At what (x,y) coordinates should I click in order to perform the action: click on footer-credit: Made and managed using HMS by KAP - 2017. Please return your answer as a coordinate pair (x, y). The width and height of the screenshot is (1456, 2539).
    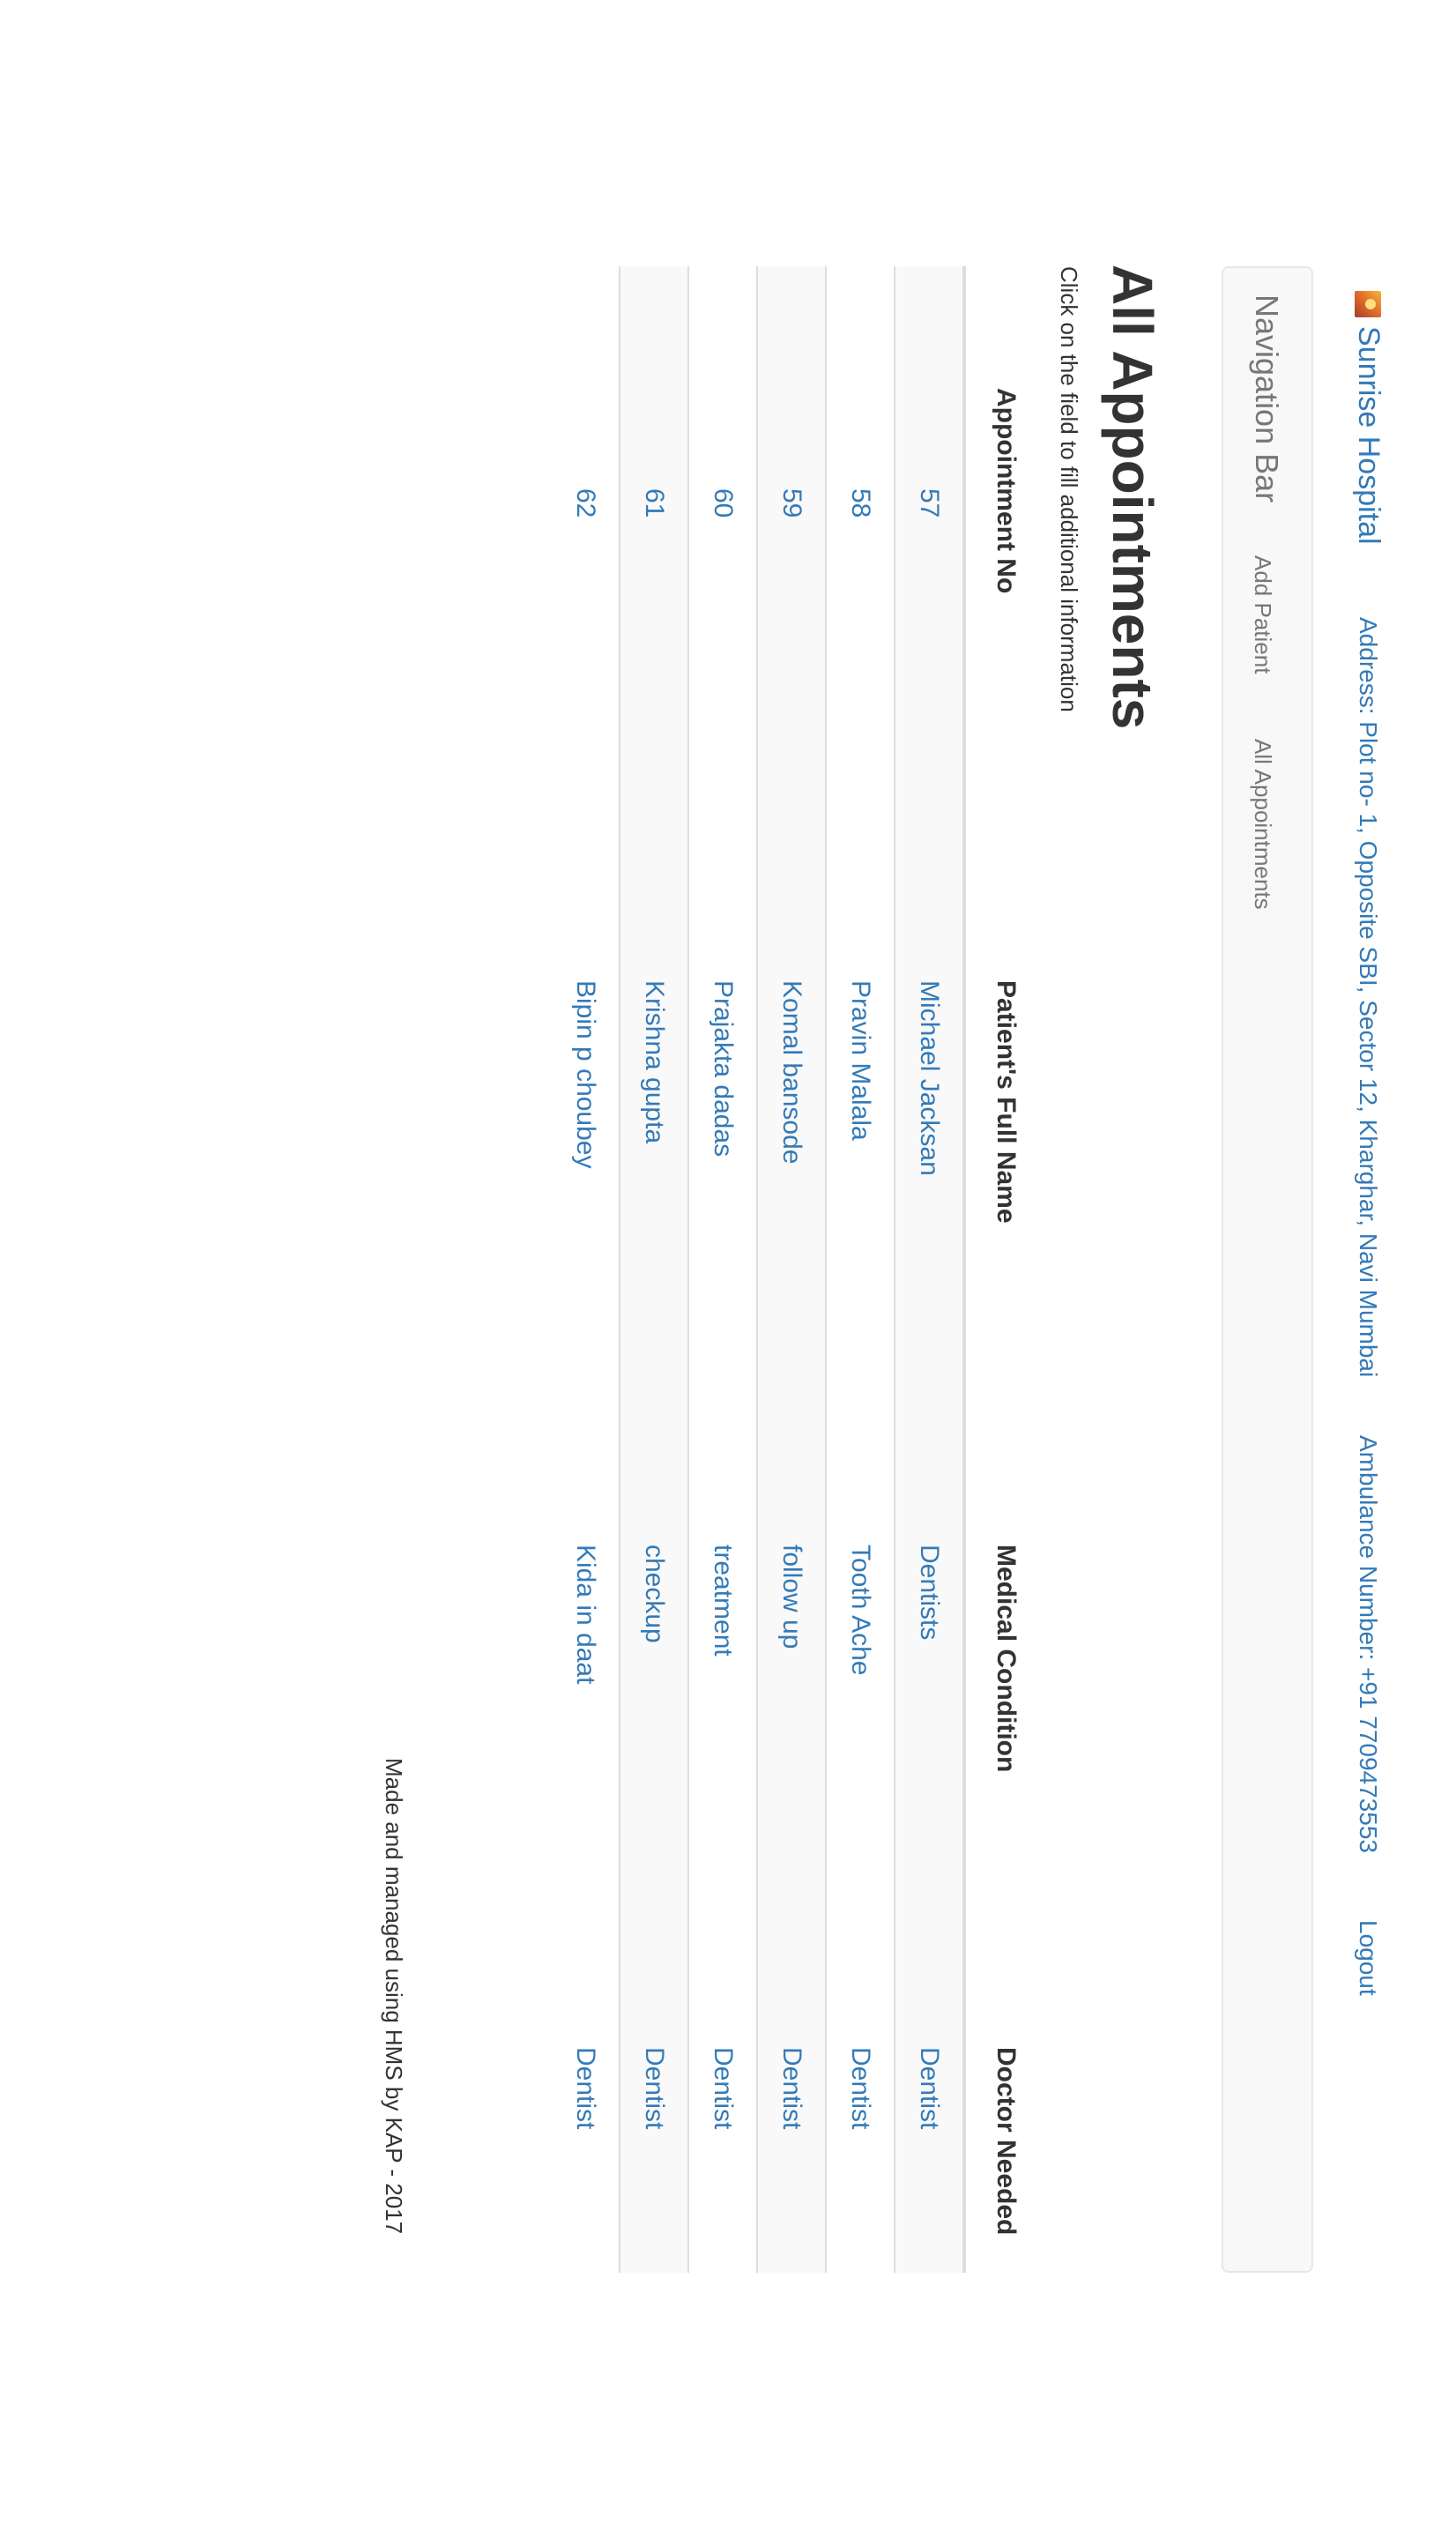
    Looking at the image, I should click on (394, 1996).